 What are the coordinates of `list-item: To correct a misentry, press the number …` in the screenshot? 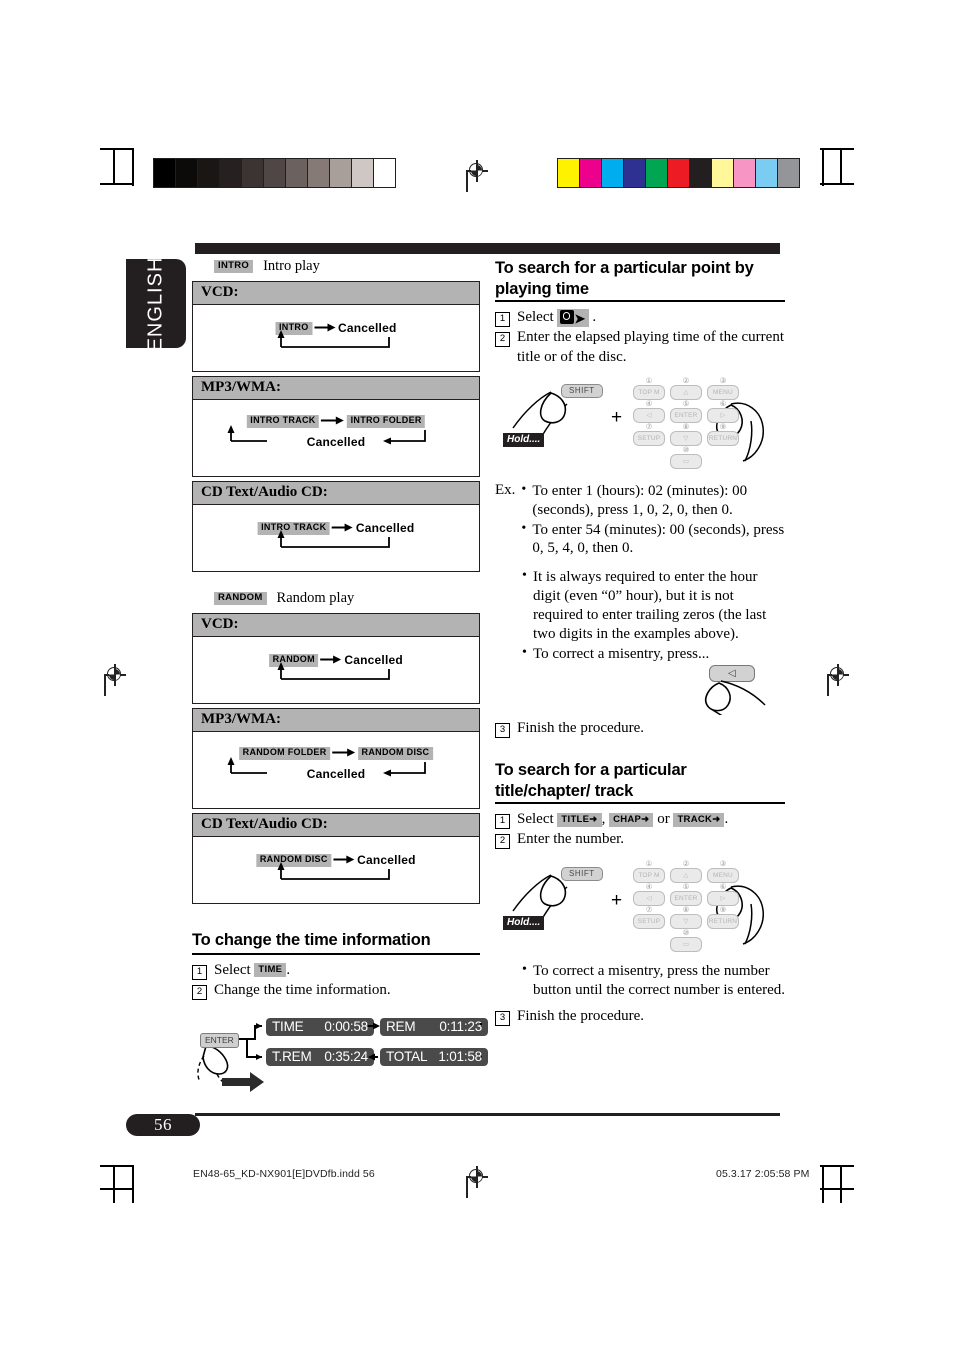 It's located at (652, 980).